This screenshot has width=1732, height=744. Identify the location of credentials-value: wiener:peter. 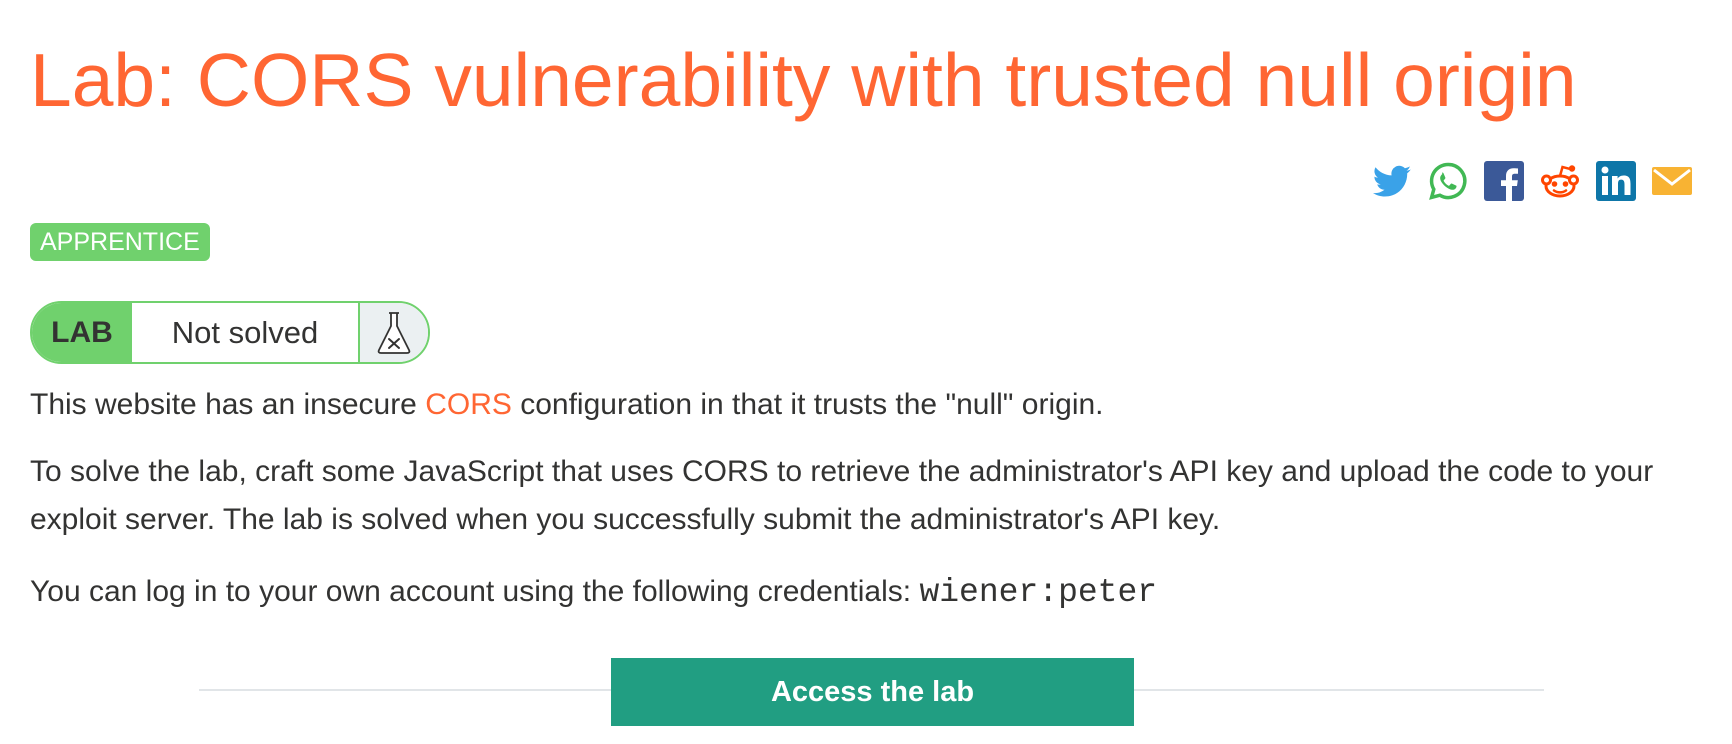
(1038, 592).